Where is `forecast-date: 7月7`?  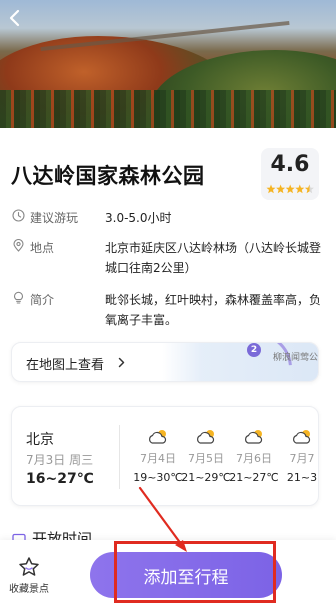
forecast-date: 7月7 is located at coordinates (302, 458).